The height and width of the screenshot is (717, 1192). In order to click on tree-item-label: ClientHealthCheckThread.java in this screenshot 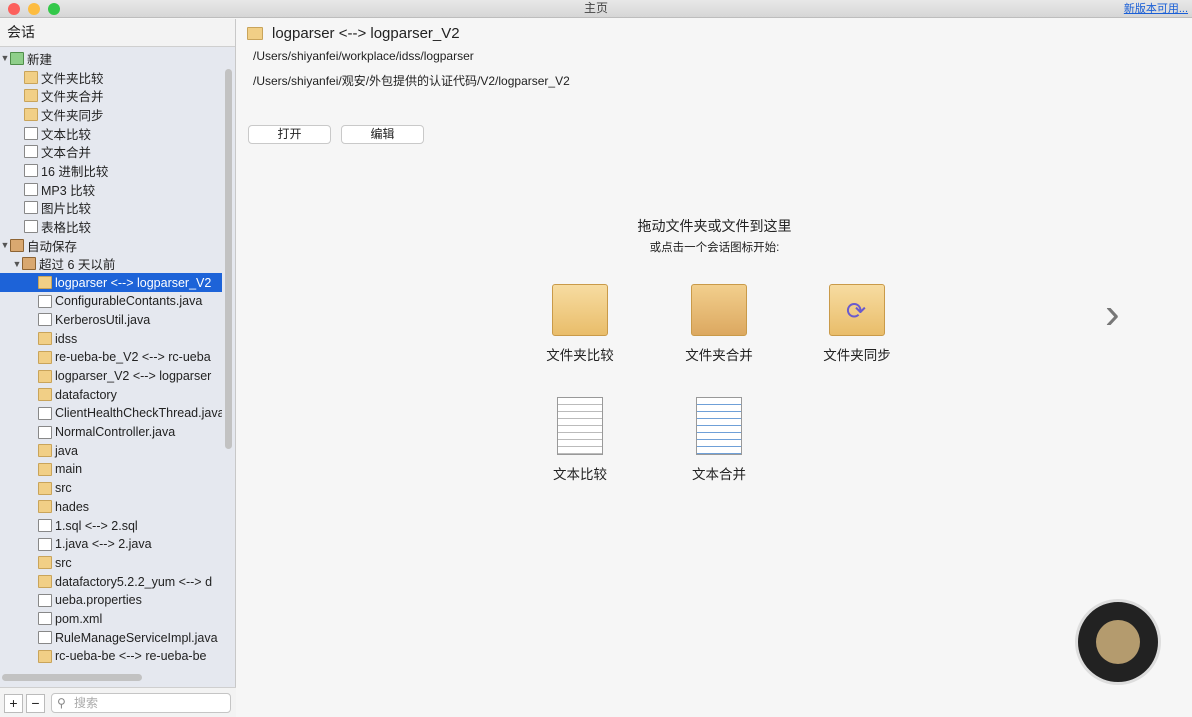, I will do `click(138, 413)`.